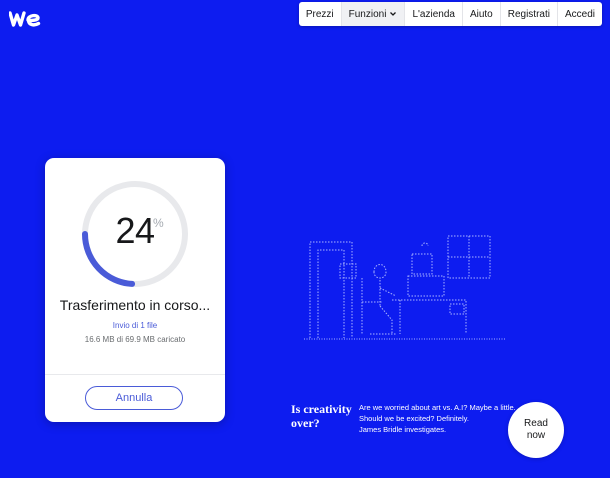 The width and height of the screenshot is (610, 478). Describe the element at coordinates (134, 398) in the screenshot. I see `cancel-button: Annulla` at that location.